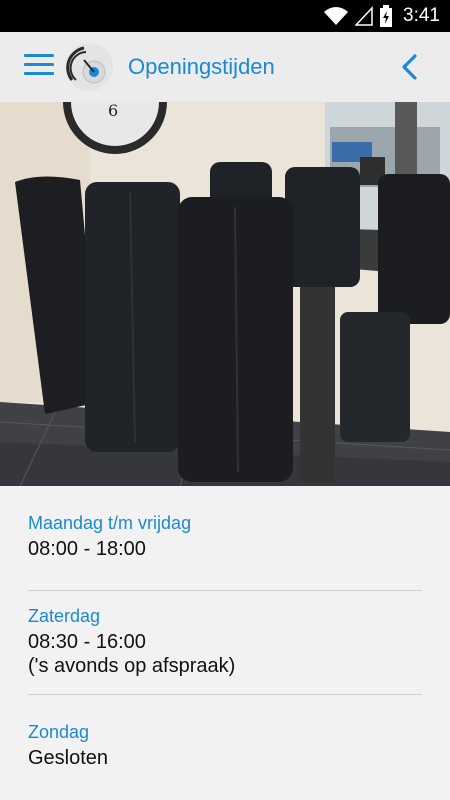  Describe the element at coordinates (87, 642) in the screenshot. I see `hours-value: 08:30 - 16:00` at that location.